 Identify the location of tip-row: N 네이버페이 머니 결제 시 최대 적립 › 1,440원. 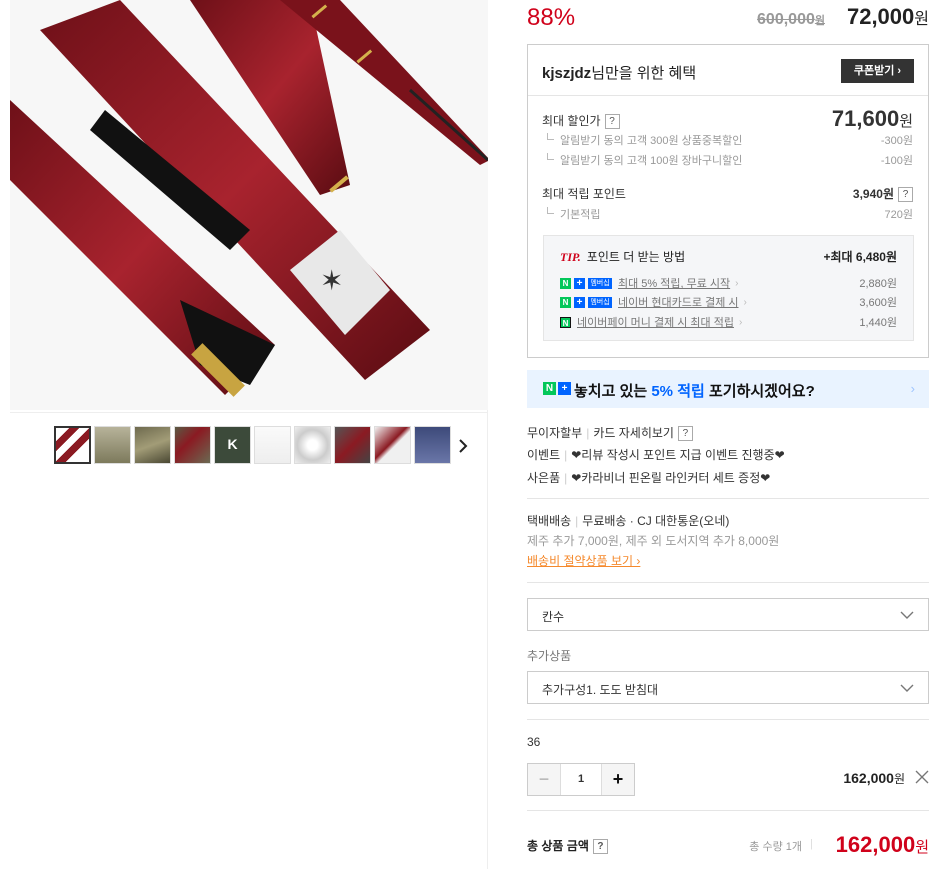
(728, 322).